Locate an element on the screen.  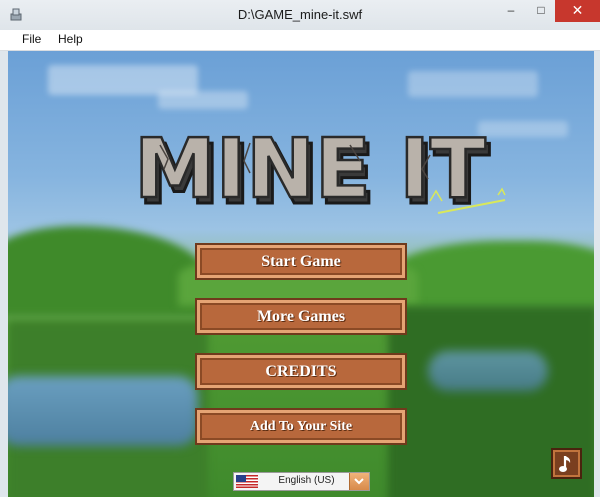
minimize-button: – is located at coordinates (511, 11).